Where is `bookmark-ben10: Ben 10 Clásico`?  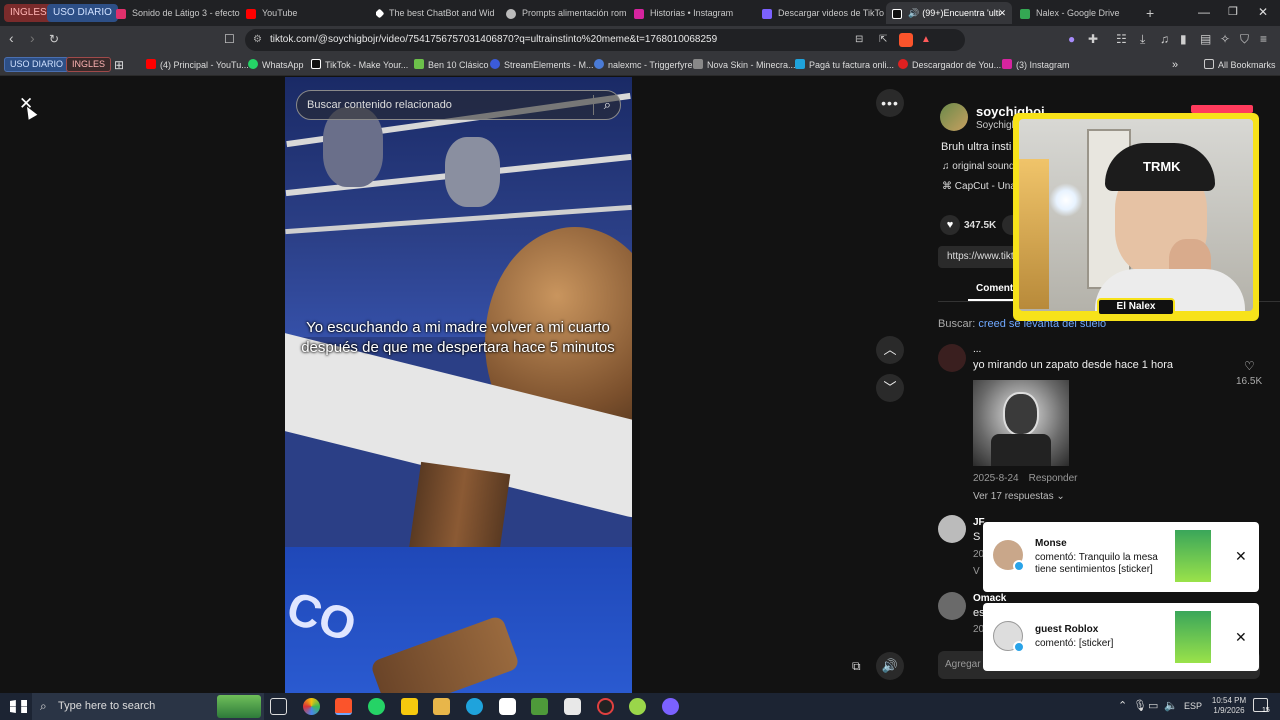
bookmark-ben10: Ben 10 Clásico is located at coordinates (451, 65).